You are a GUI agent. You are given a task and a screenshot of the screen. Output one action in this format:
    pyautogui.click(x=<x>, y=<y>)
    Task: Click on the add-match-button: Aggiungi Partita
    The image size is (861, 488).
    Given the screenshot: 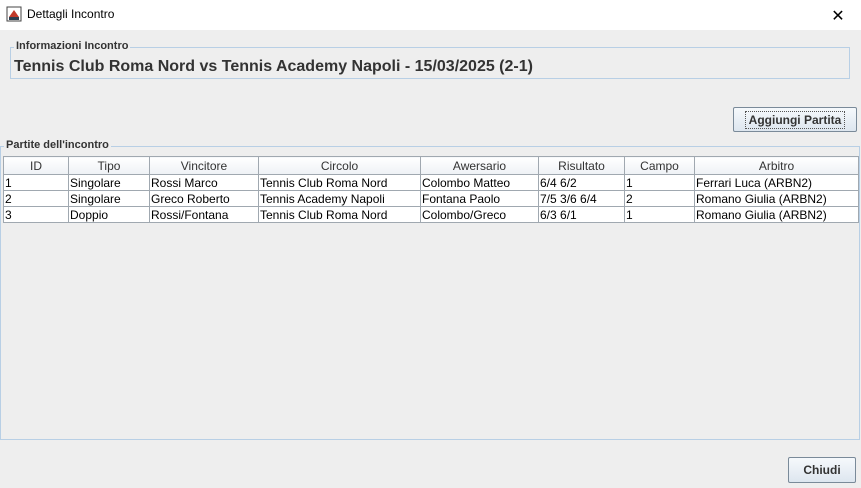 What is the action you would take?
    pyautogui.click(x=795, y=119)
    